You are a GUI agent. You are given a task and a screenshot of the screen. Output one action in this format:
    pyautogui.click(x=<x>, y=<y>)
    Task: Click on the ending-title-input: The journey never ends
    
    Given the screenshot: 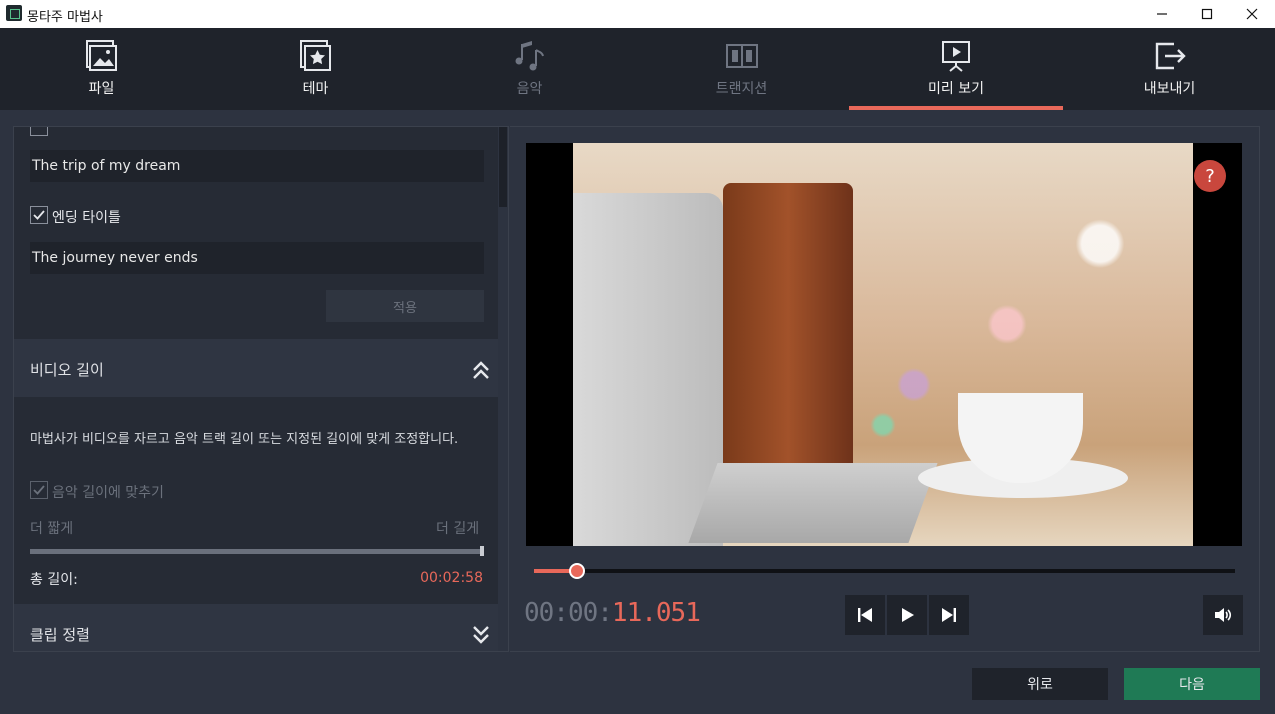 What is the action you would take?
    pyautogui.click(x=257, y=258)
    